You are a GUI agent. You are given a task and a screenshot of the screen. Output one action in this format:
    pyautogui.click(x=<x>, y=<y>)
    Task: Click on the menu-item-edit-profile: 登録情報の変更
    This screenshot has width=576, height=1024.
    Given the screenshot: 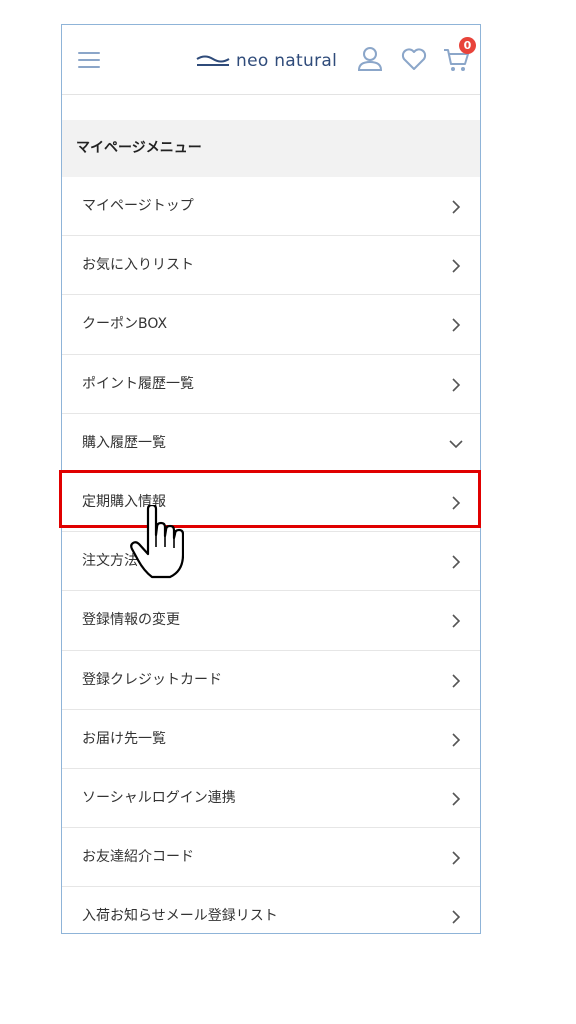 What is the action you would take?
    pyautogui.click(x=271, y=621)
    